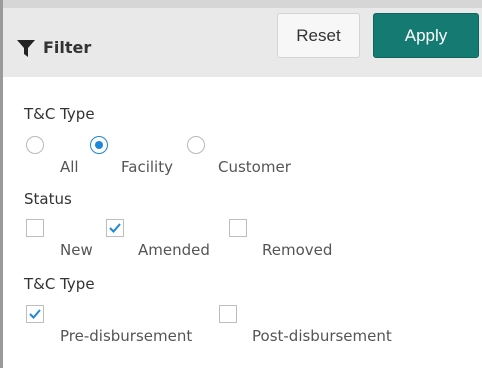  I want to click on status-label: Status, so click(48, 199).